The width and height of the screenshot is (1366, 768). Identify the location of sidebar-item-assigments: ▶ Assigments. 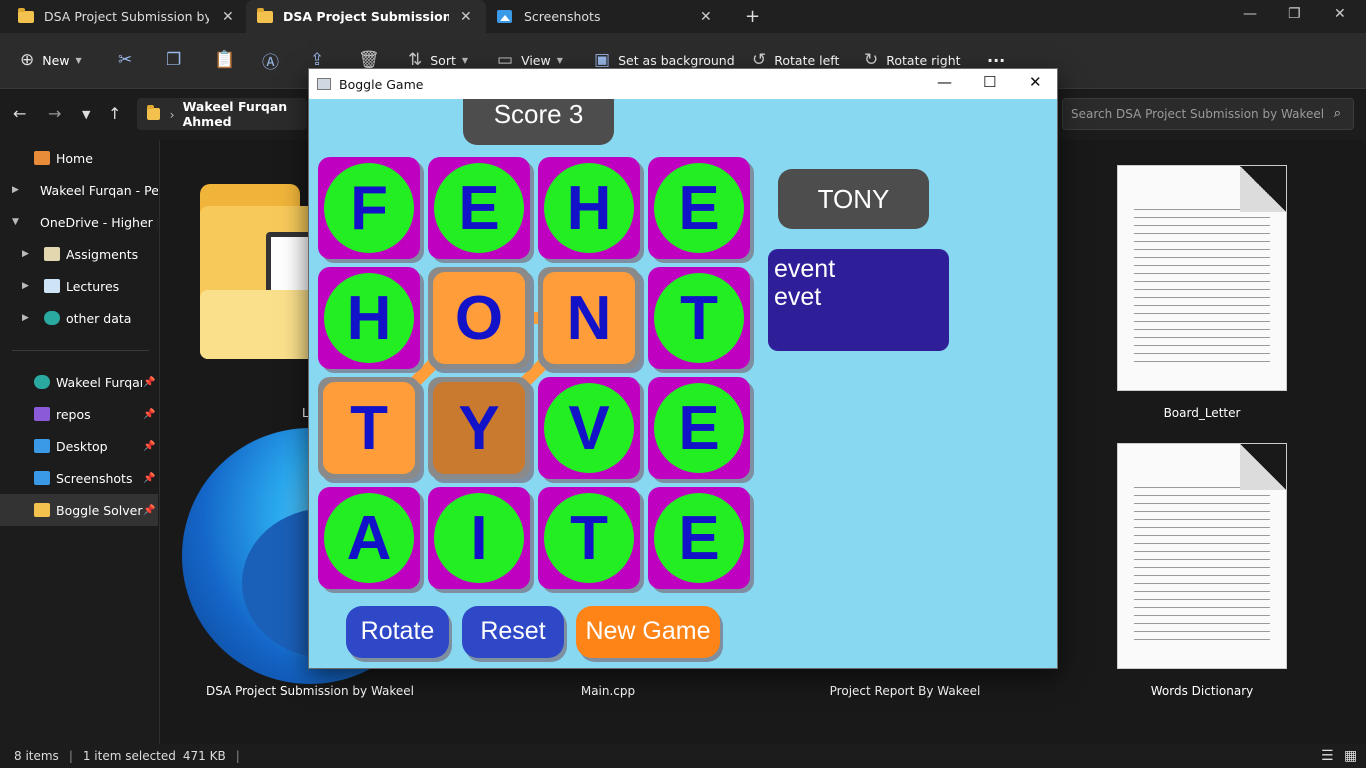
(79, 254).